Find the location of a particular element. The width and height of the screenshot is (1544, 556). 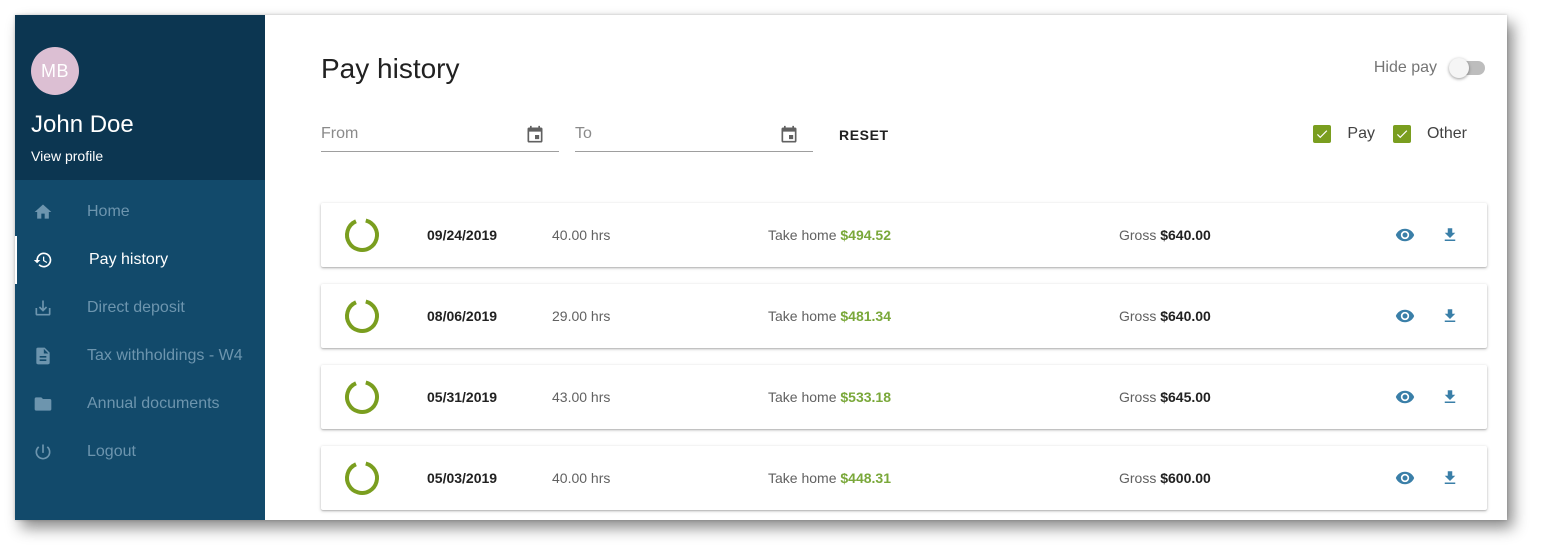

other-filter: Other is located at coordinates (1429, 134).